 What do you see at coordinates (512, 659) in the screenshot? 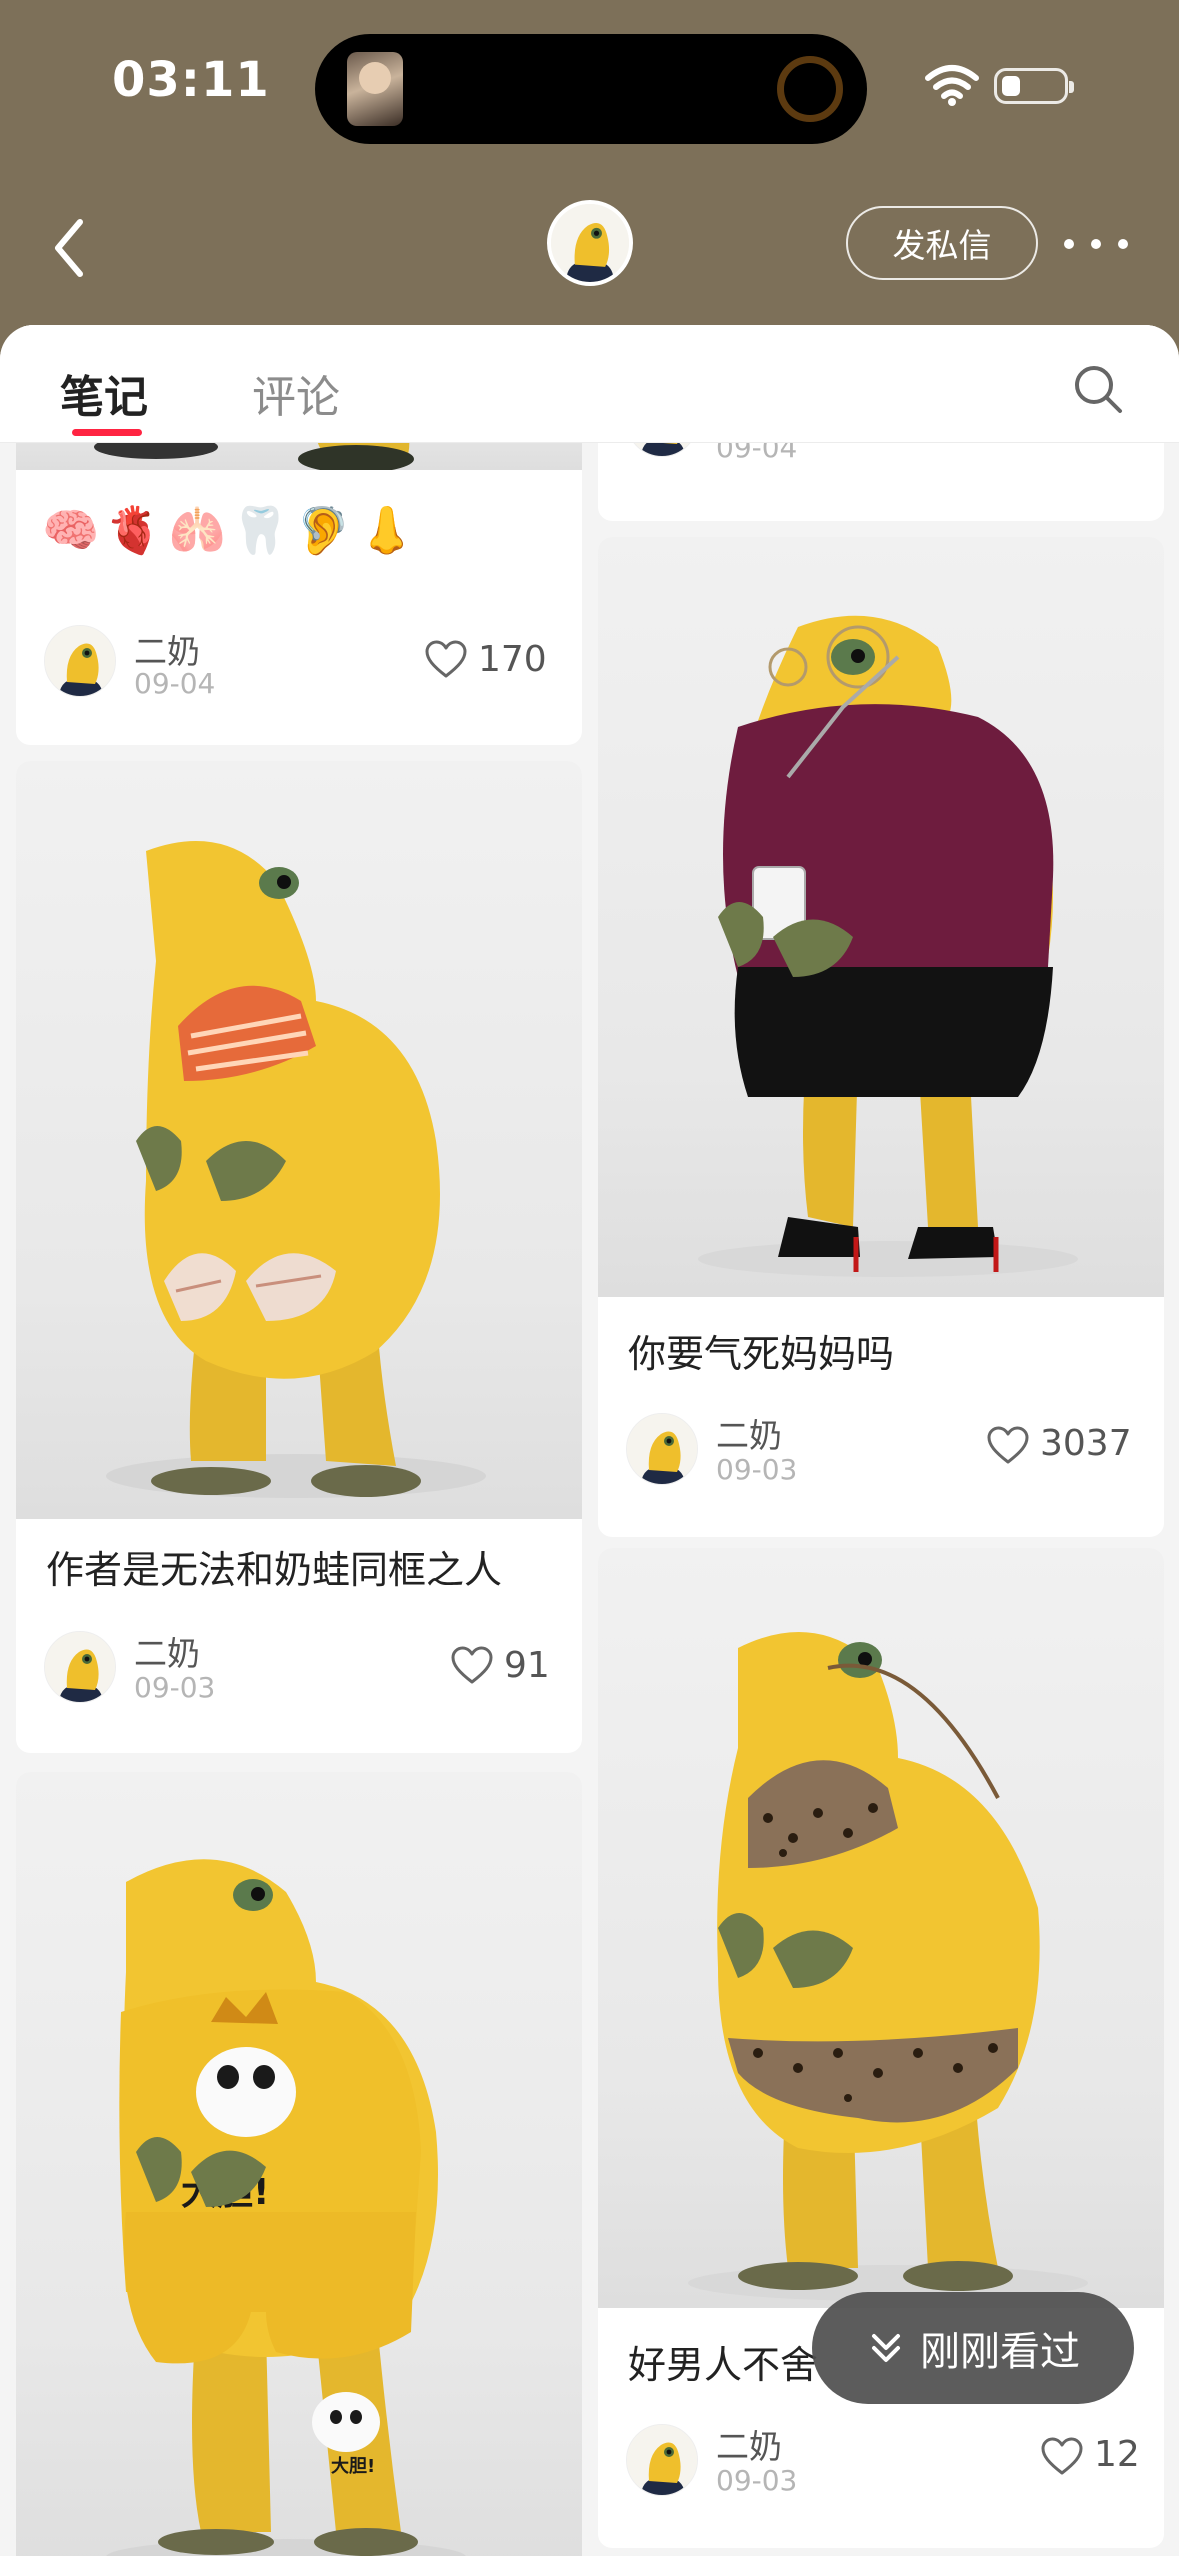
I see `like-count: 170` at bounding box center [512, 659].